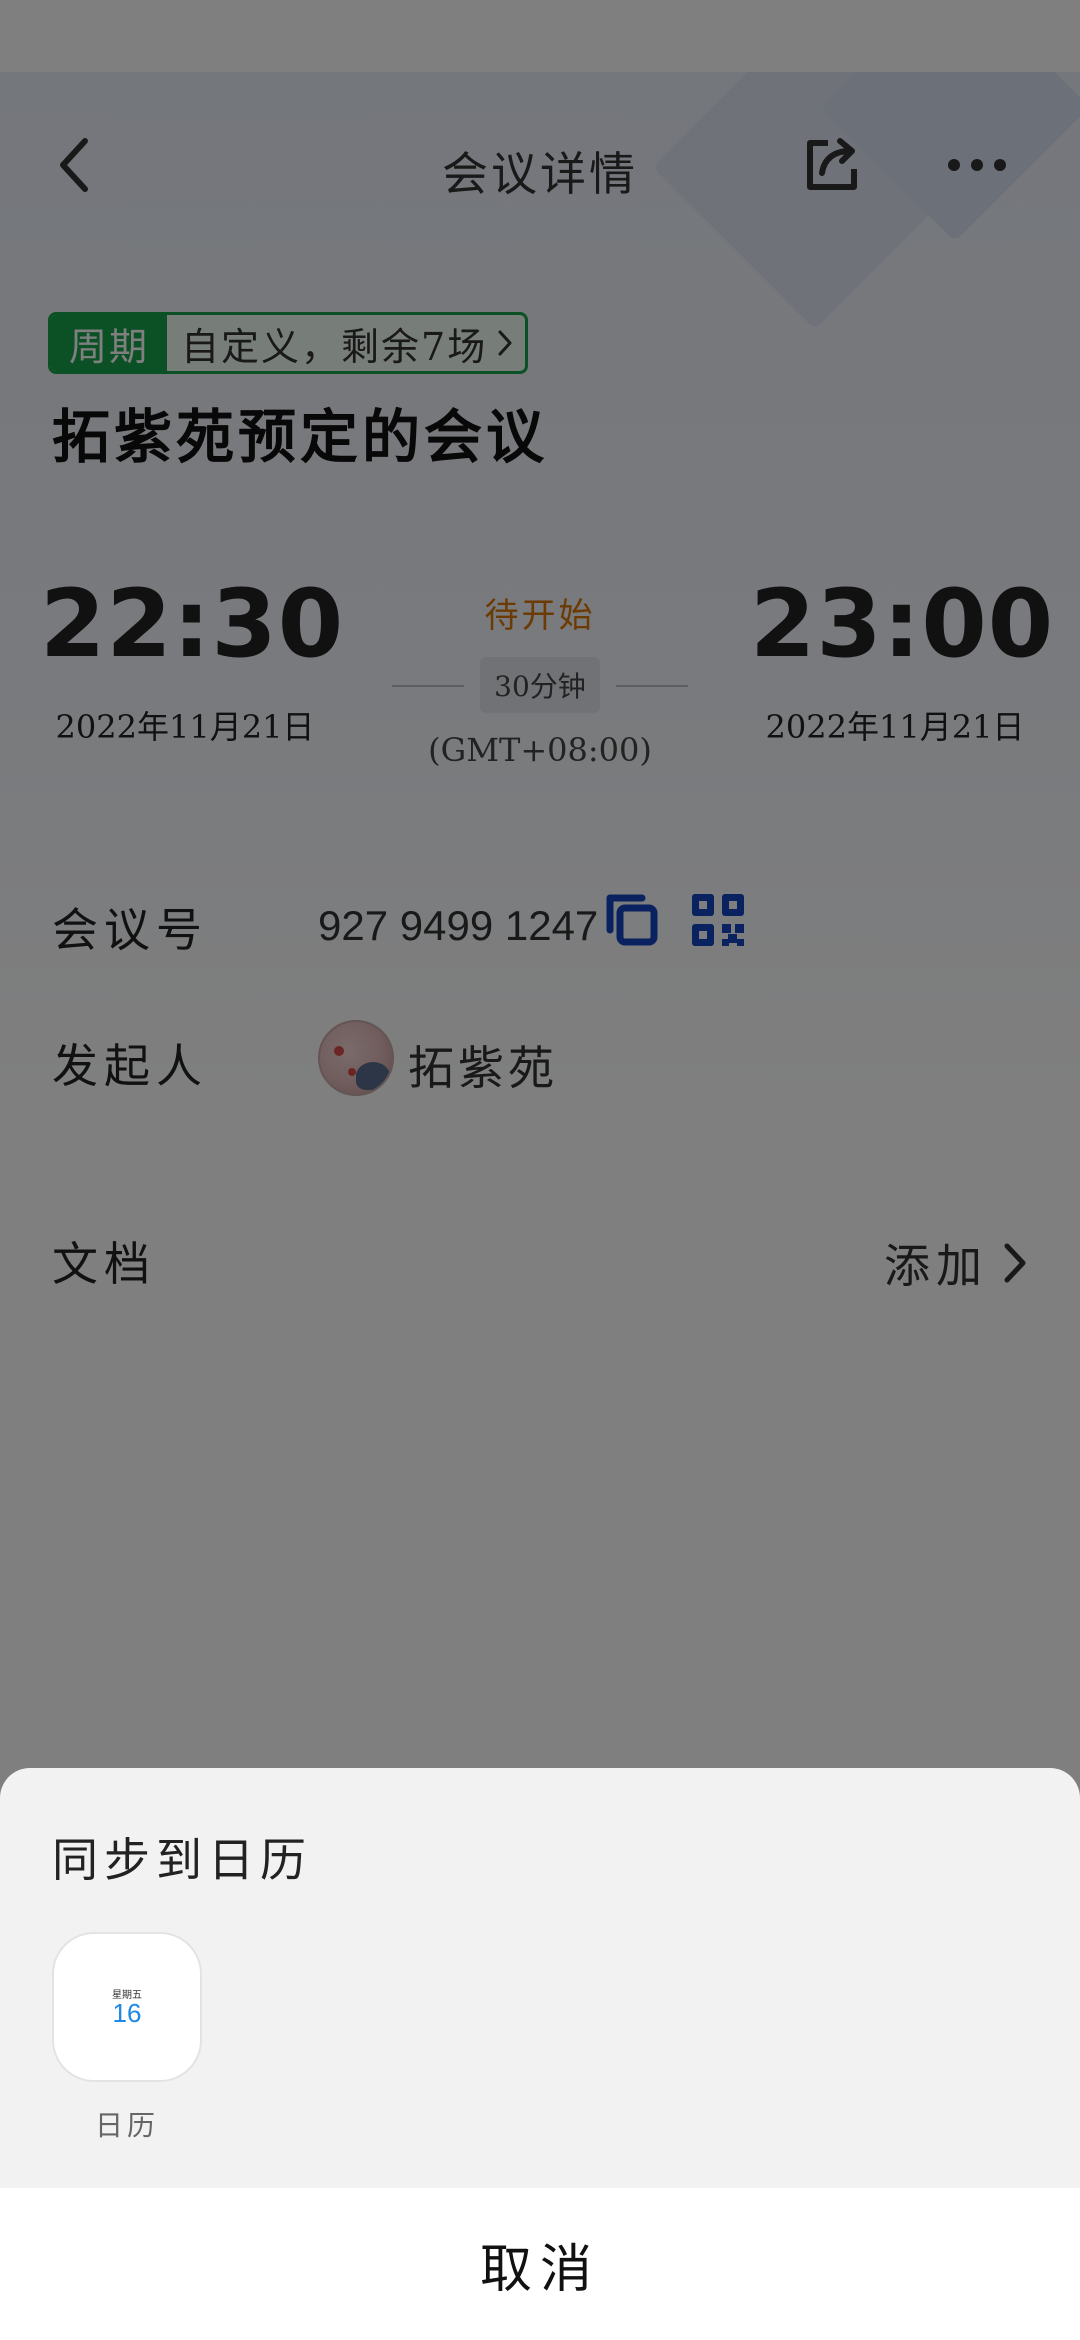 Image resolution: width=1080 pixels, height=2340 pixels. I want to click on sheet-title: 同步到日历, so click(182, 1860).